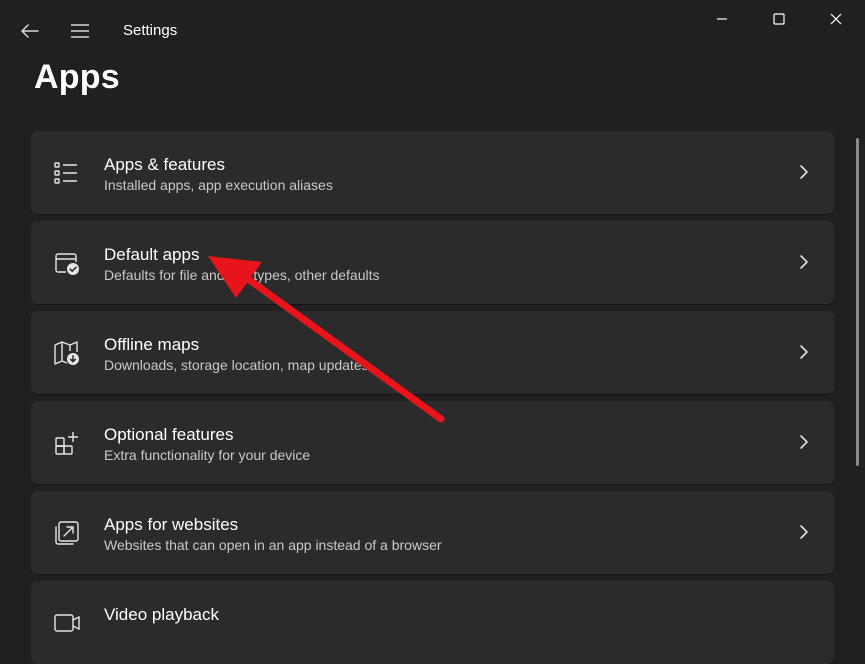 The height and width of the screenshot is (664, 865). What do you see at coordinates (67, 533) in the screenshot?
I see `open-in-app-icon` at bounding box center [67, 533].